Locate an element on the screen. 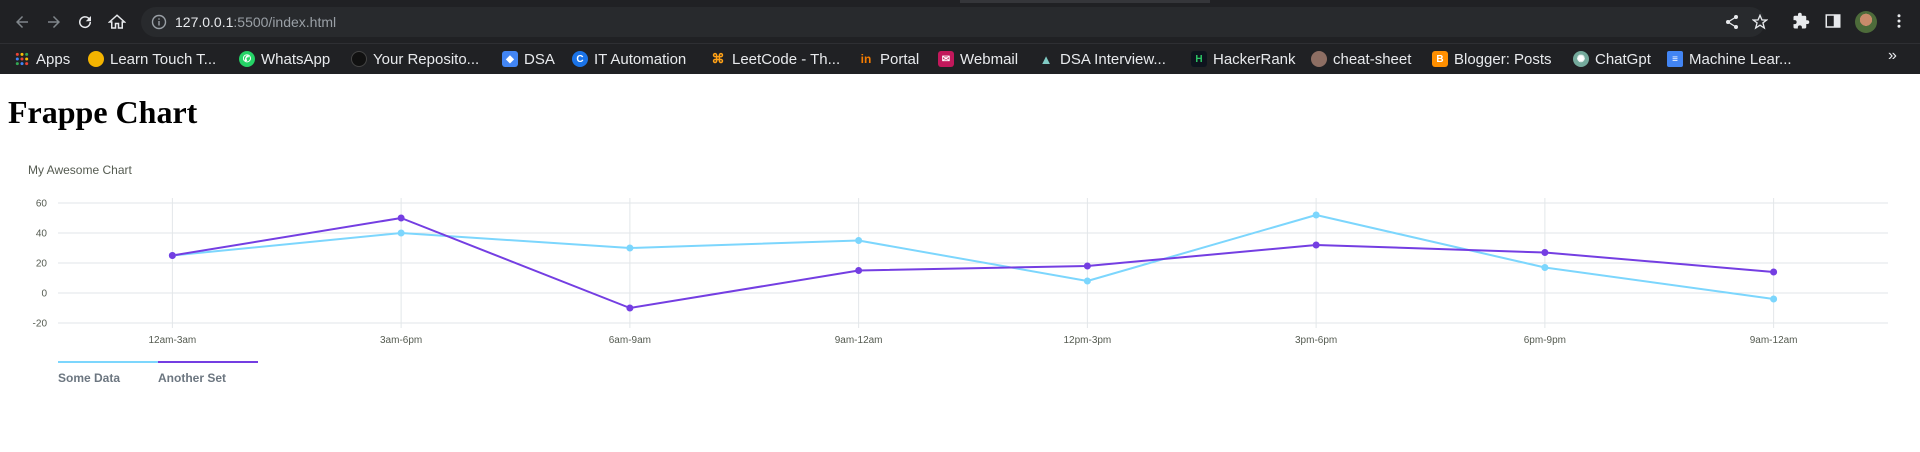  url-path: :5500/index.html is located at coordinates (285, 22).